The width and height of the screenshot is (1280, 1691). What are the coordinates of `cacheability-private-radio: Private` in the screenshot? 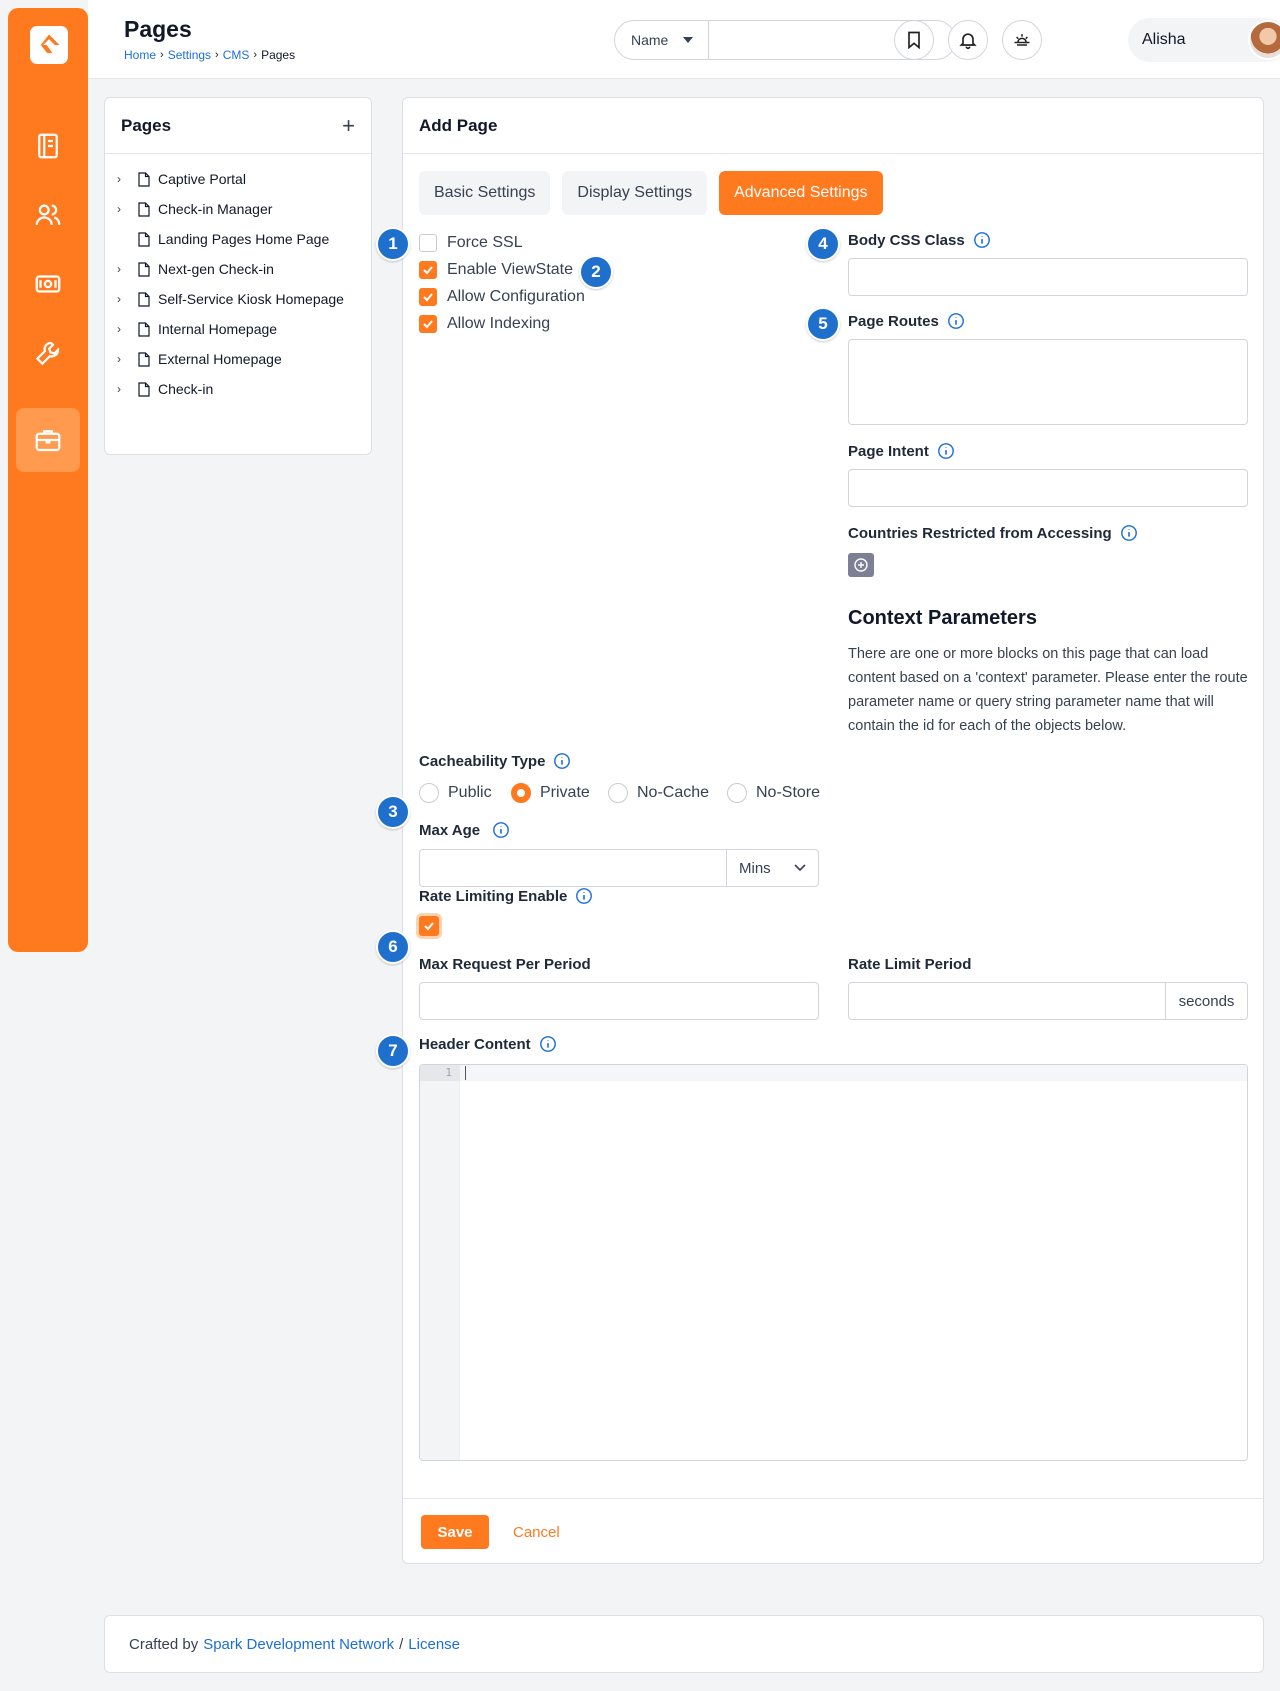 It's located at (550, 793).